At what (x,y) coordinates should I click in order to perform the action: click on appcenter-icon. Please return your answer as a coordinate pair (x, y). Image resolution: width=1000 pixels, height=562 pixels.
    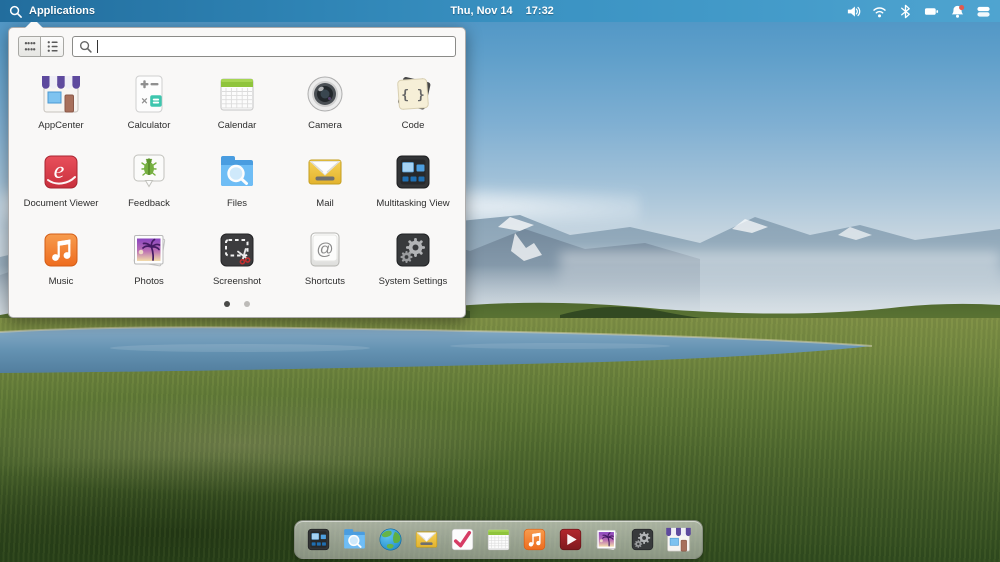
    Looking at the image, I should click on (61, 94).